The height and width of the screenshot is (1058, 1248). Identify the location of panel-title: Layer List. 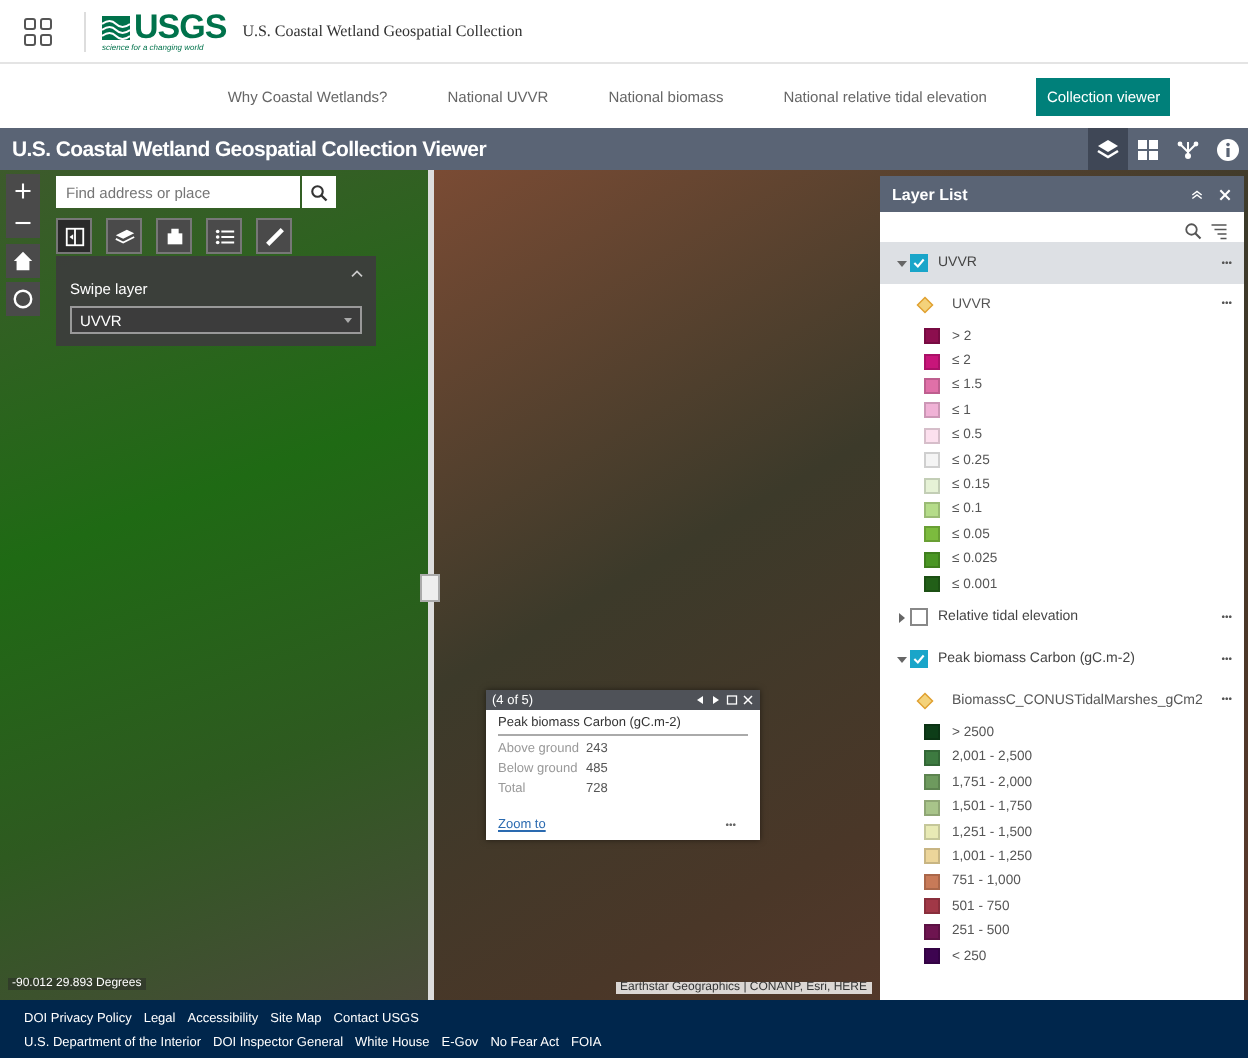
(930, 194).